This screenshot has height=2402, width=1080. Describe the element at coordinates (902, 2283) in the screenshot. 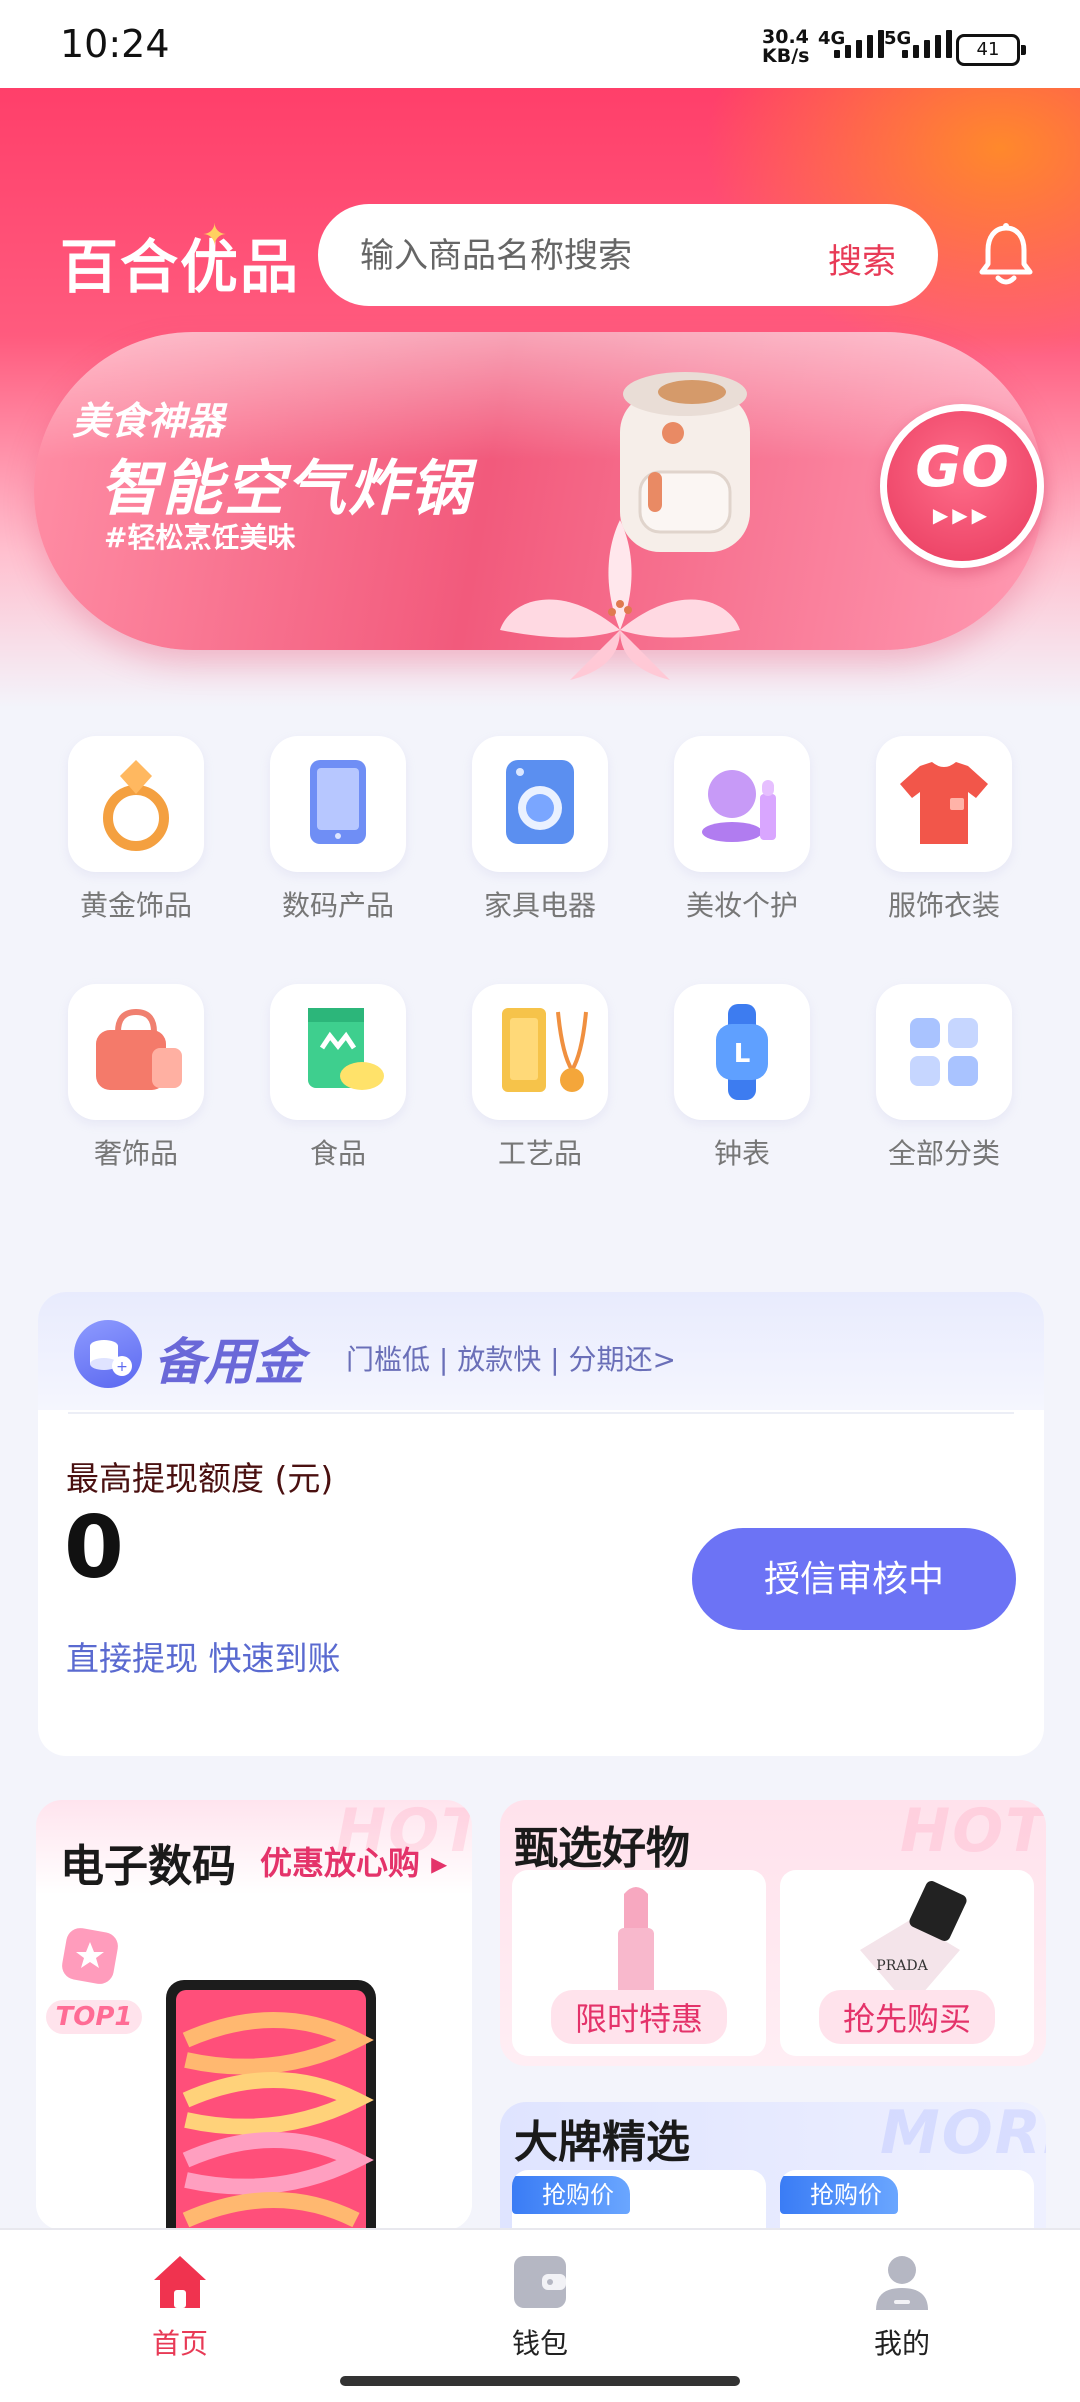

I see `profile-icon` at that location.